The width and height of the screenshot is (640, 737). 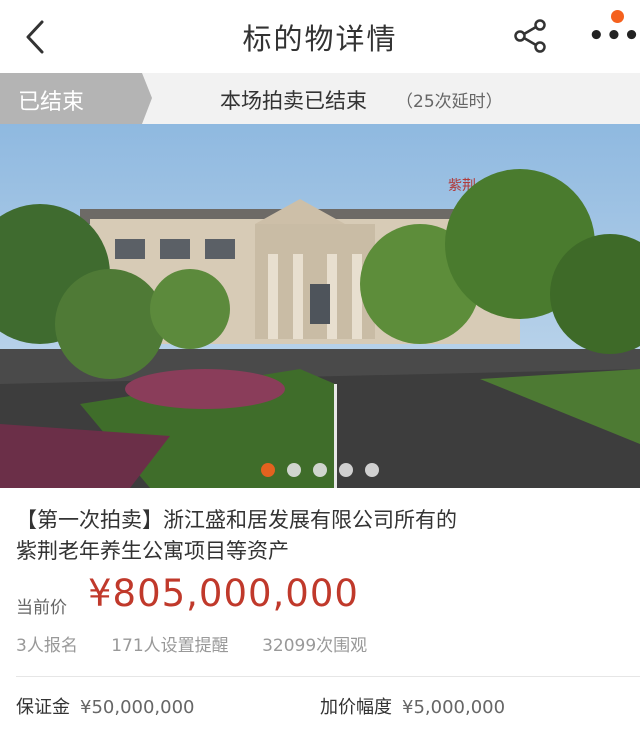 I want to click on item-title: 【第一次拍卖】浙江盛和居发展有限公司所有的紫荆老年养生公寓项目等资产, so click(x=236, y=535).